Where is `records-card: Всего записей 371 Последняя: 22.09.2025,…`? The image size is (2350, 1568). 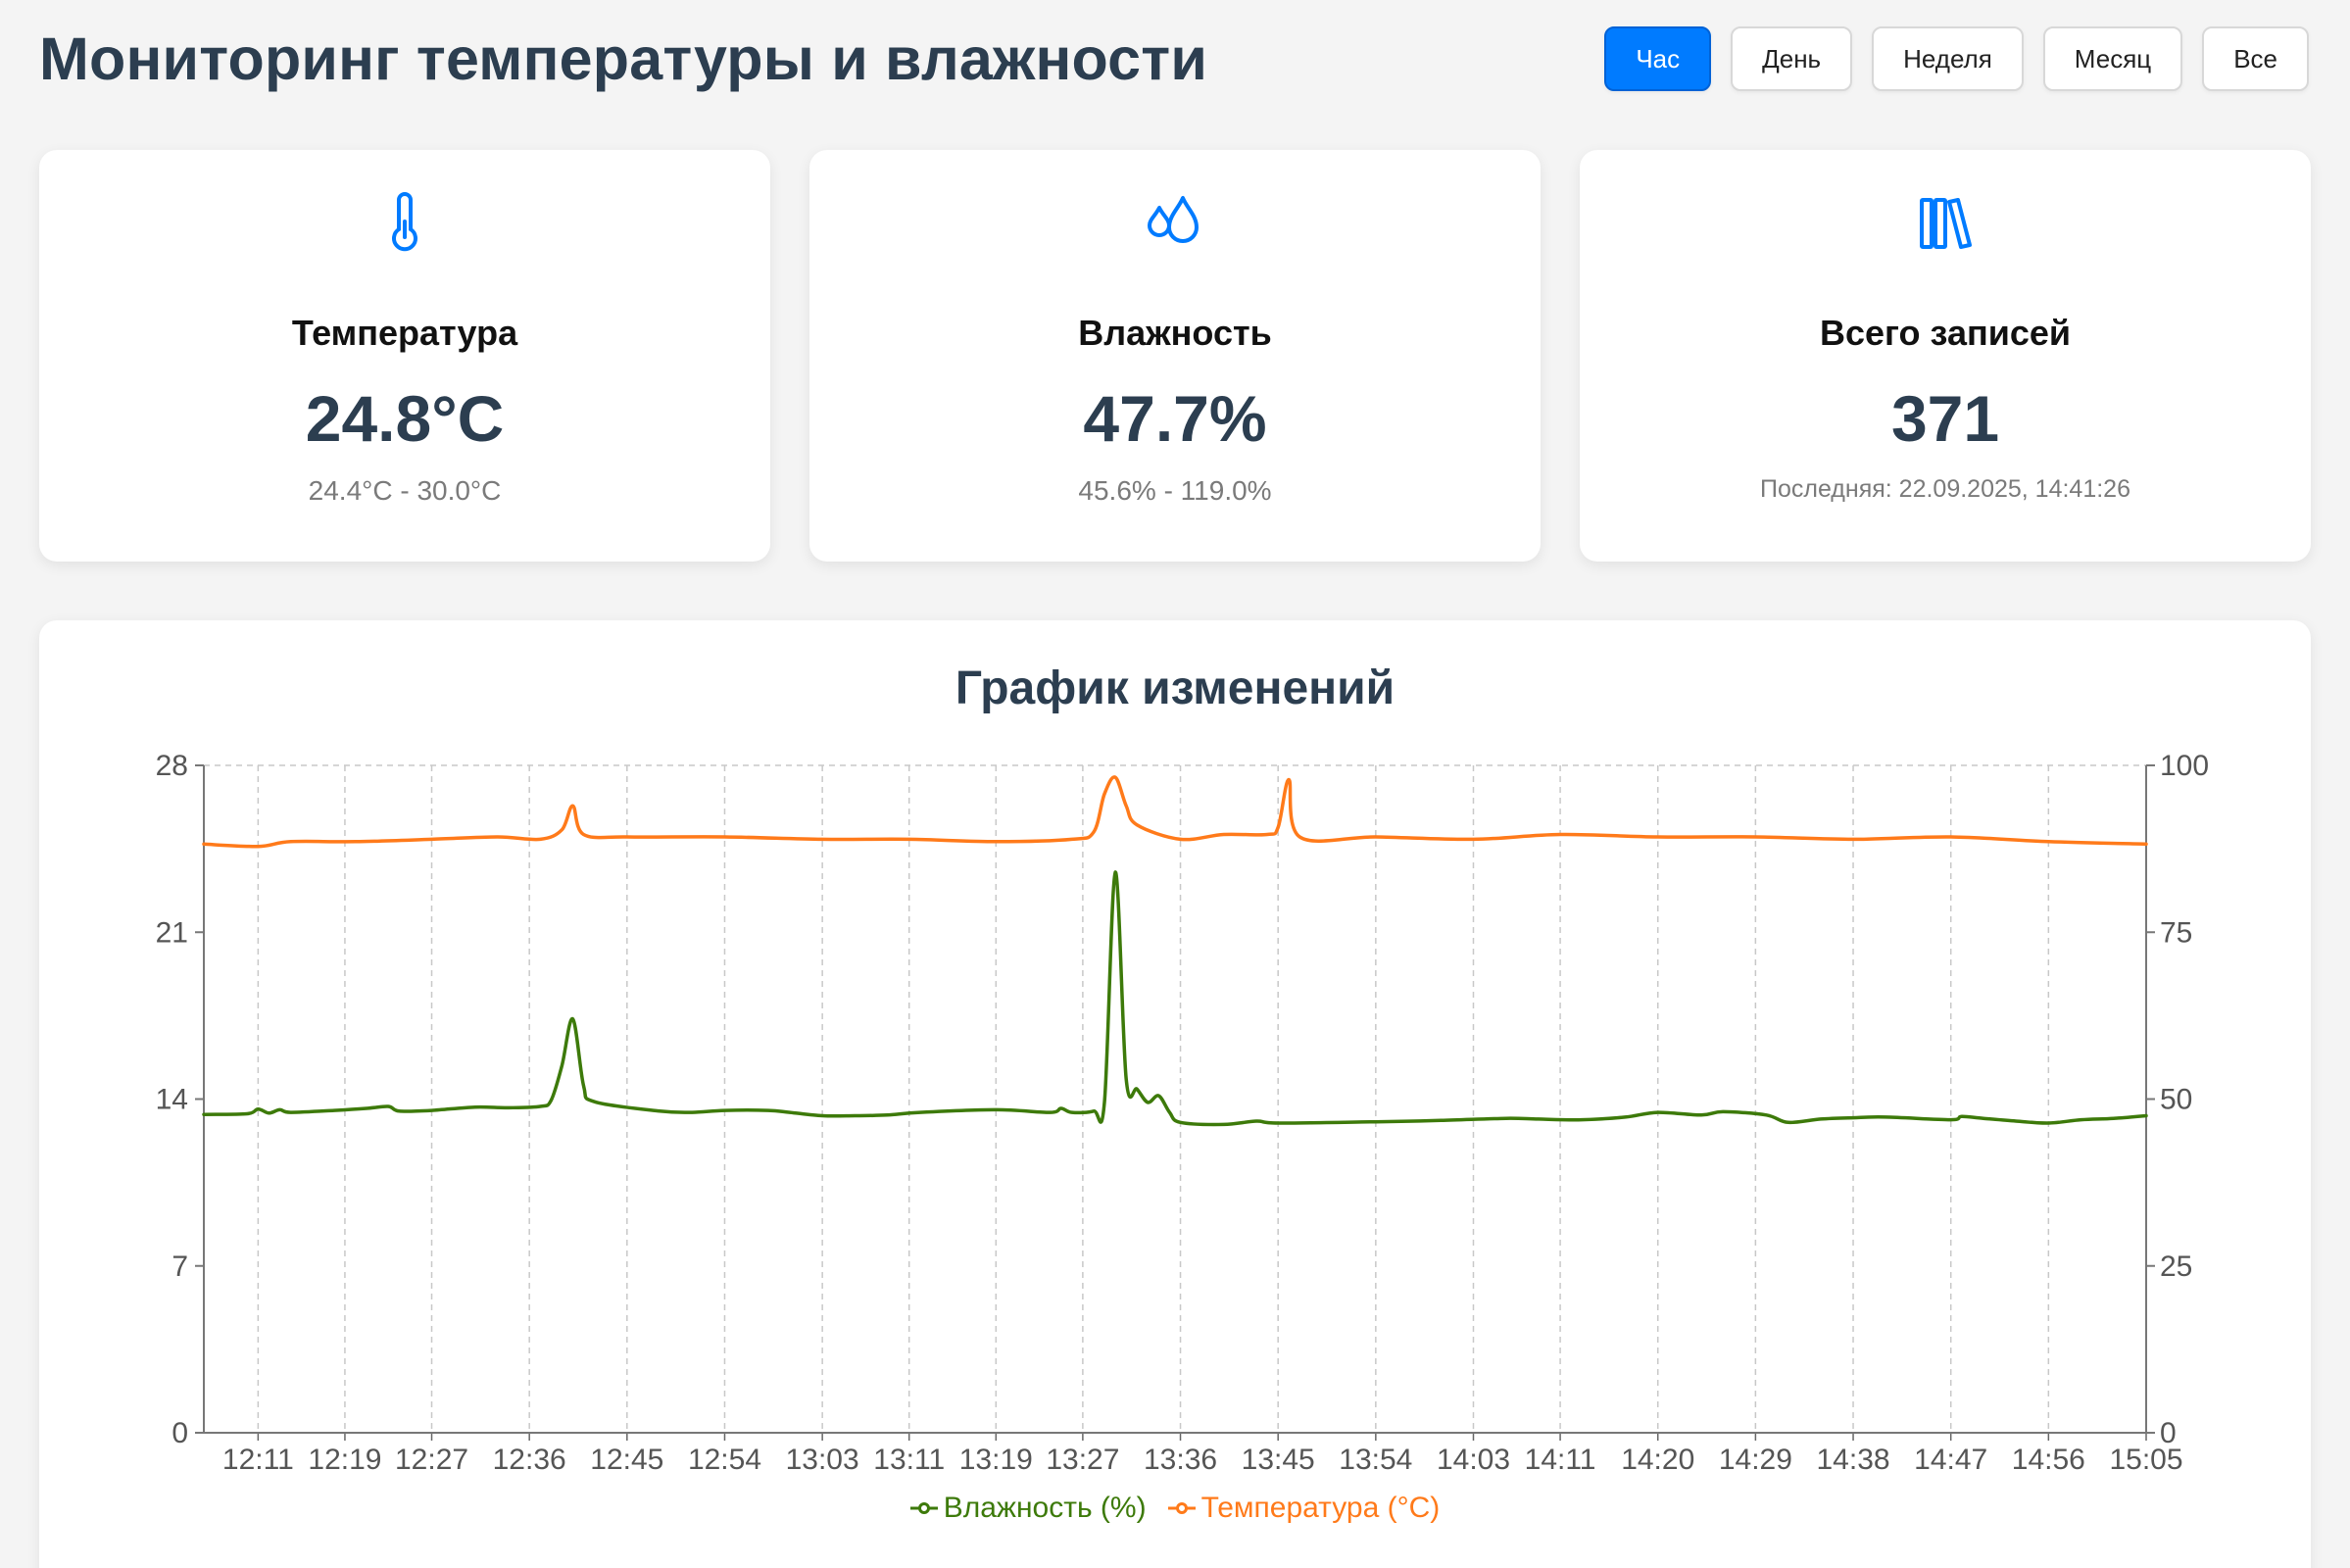 records-card: Всего записей 371 Последняя: 22.09.2025,… is located at coordinates (1946, 356).